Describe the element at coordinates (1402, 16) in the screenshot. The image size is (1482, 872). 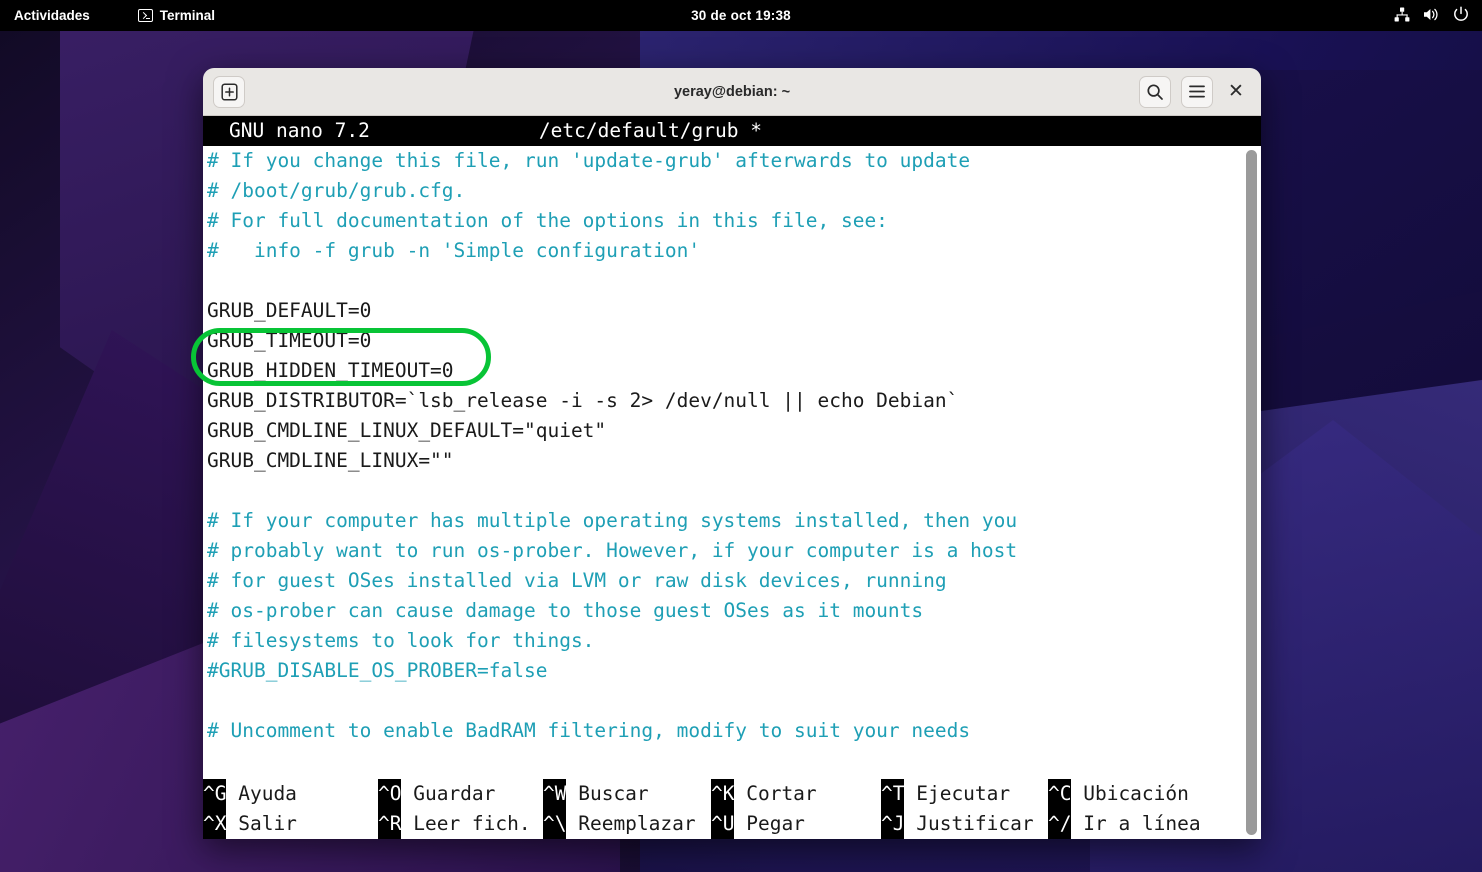
I see `network-wired-icon` at that location.